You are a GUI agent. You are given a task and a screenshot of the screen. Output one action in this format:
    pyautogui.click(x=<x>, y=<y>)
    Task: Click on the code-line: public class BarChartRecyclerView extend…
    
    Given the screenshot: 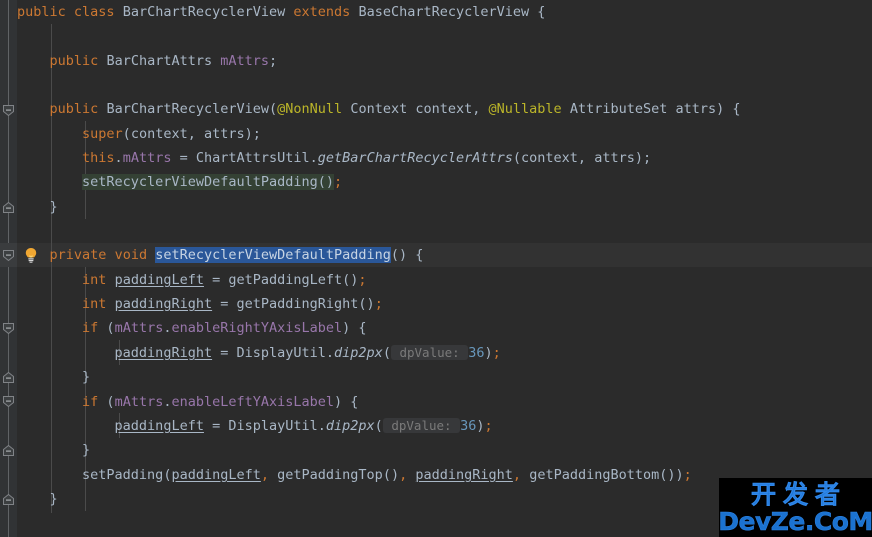 What is the action you would take?
    pyautogui.click(x=281, y=12)
    